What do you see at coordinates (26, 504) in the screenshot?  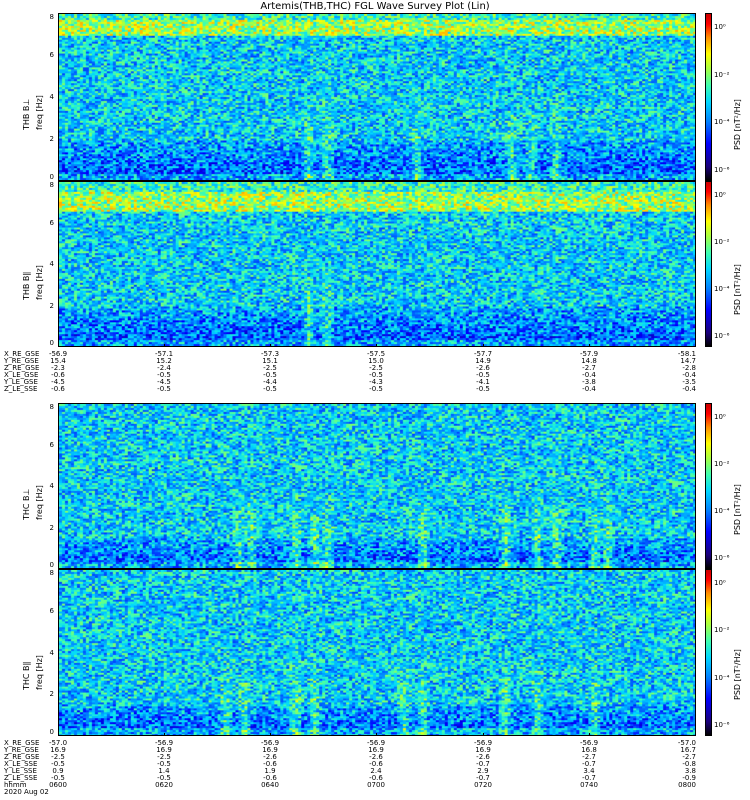 I see `panel-probe-label: THC B⊥` at bounding box center [26, 504].